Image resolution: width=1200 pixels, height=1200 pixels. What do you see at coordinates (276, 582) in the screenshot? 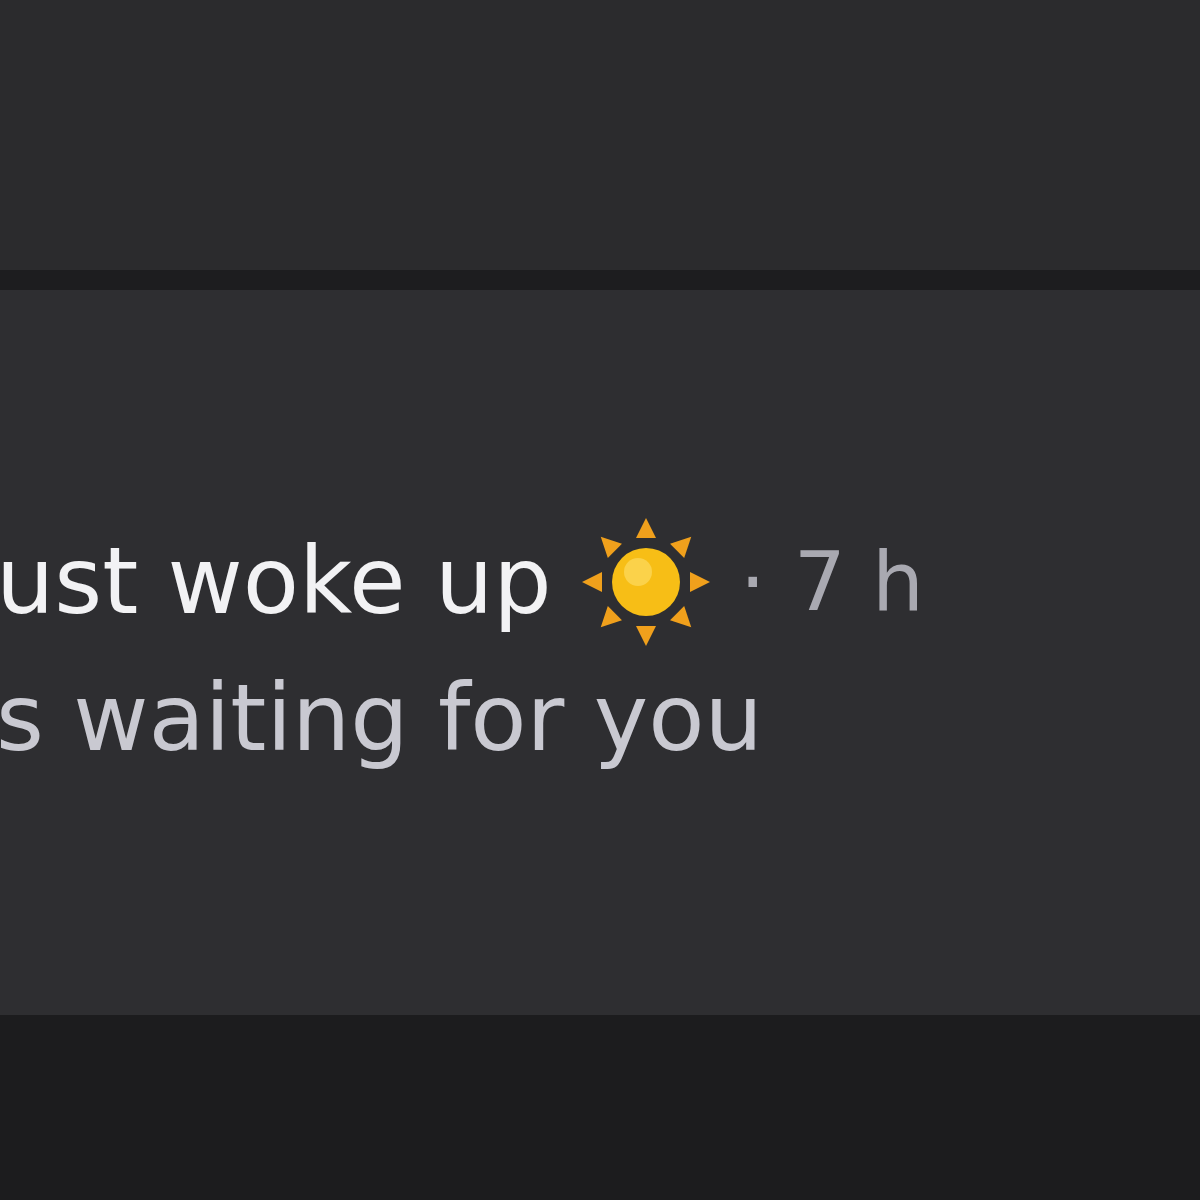
I see `notification-text: ust woke up` at bounding box center [276, 582].